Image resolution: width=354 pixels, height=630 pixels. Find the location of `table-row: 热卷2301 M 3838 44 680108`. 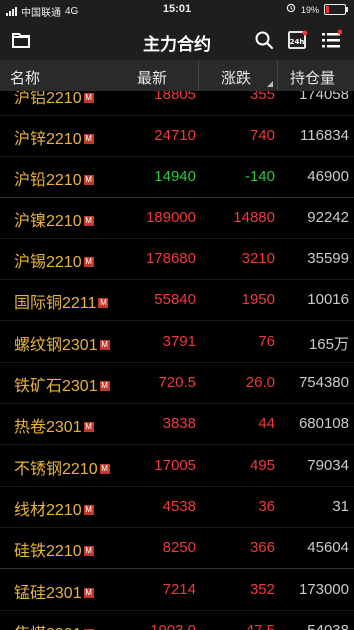

table-row: 热卷2301 M 3838 44 680108 is located at coordinates (177, 423).